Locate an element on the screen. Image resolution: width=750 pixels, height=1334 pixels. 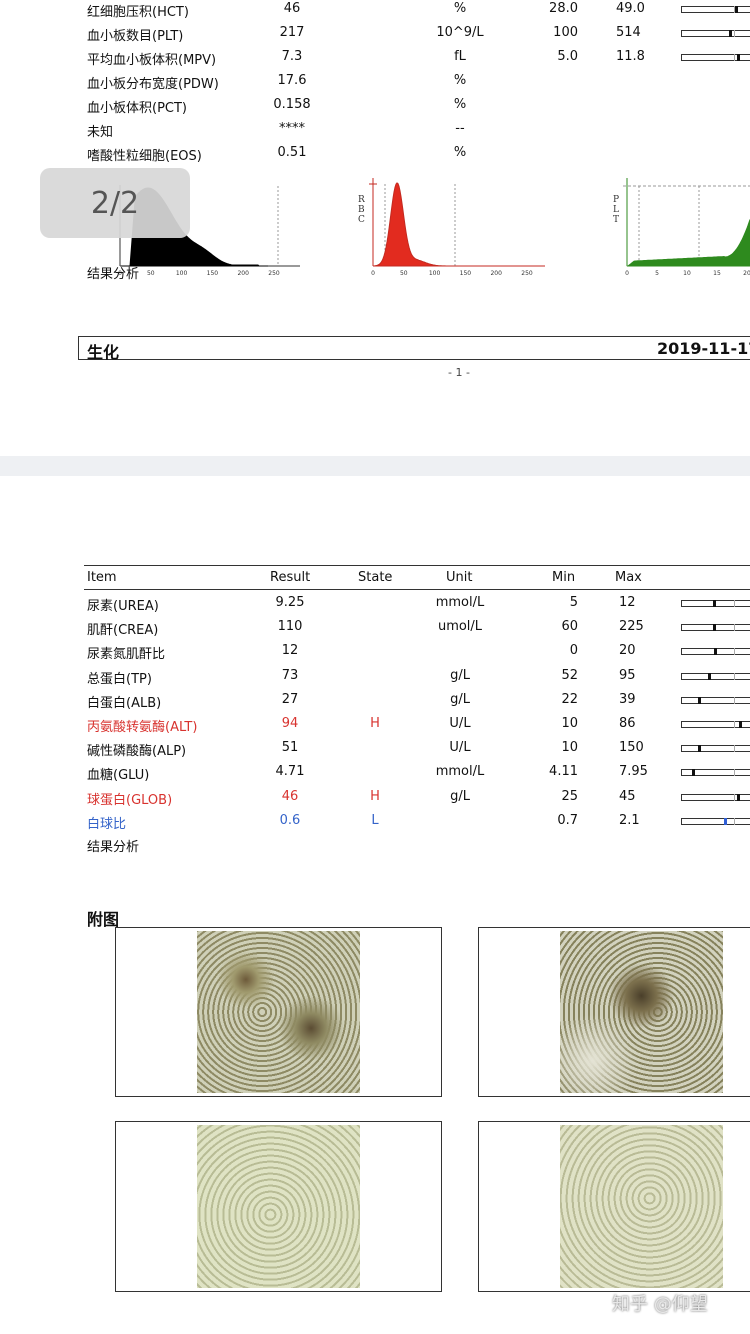
bio-item-name: 球蛋白(GLOB) is located at coordinates (130, 800).